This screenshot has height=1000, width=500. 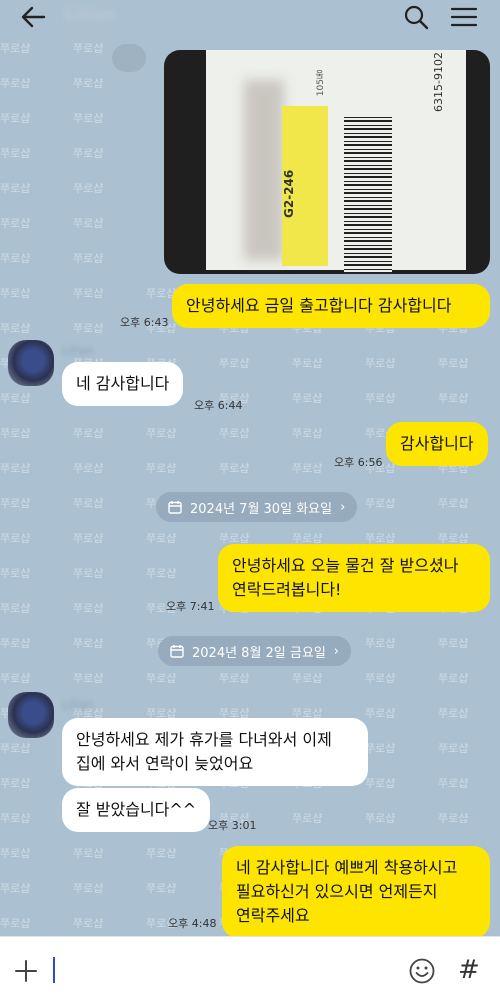 What do you see at coordinates (34, 17) in the screenshot?
I see `back-arrow-icon` at bounding box center [34, 17].